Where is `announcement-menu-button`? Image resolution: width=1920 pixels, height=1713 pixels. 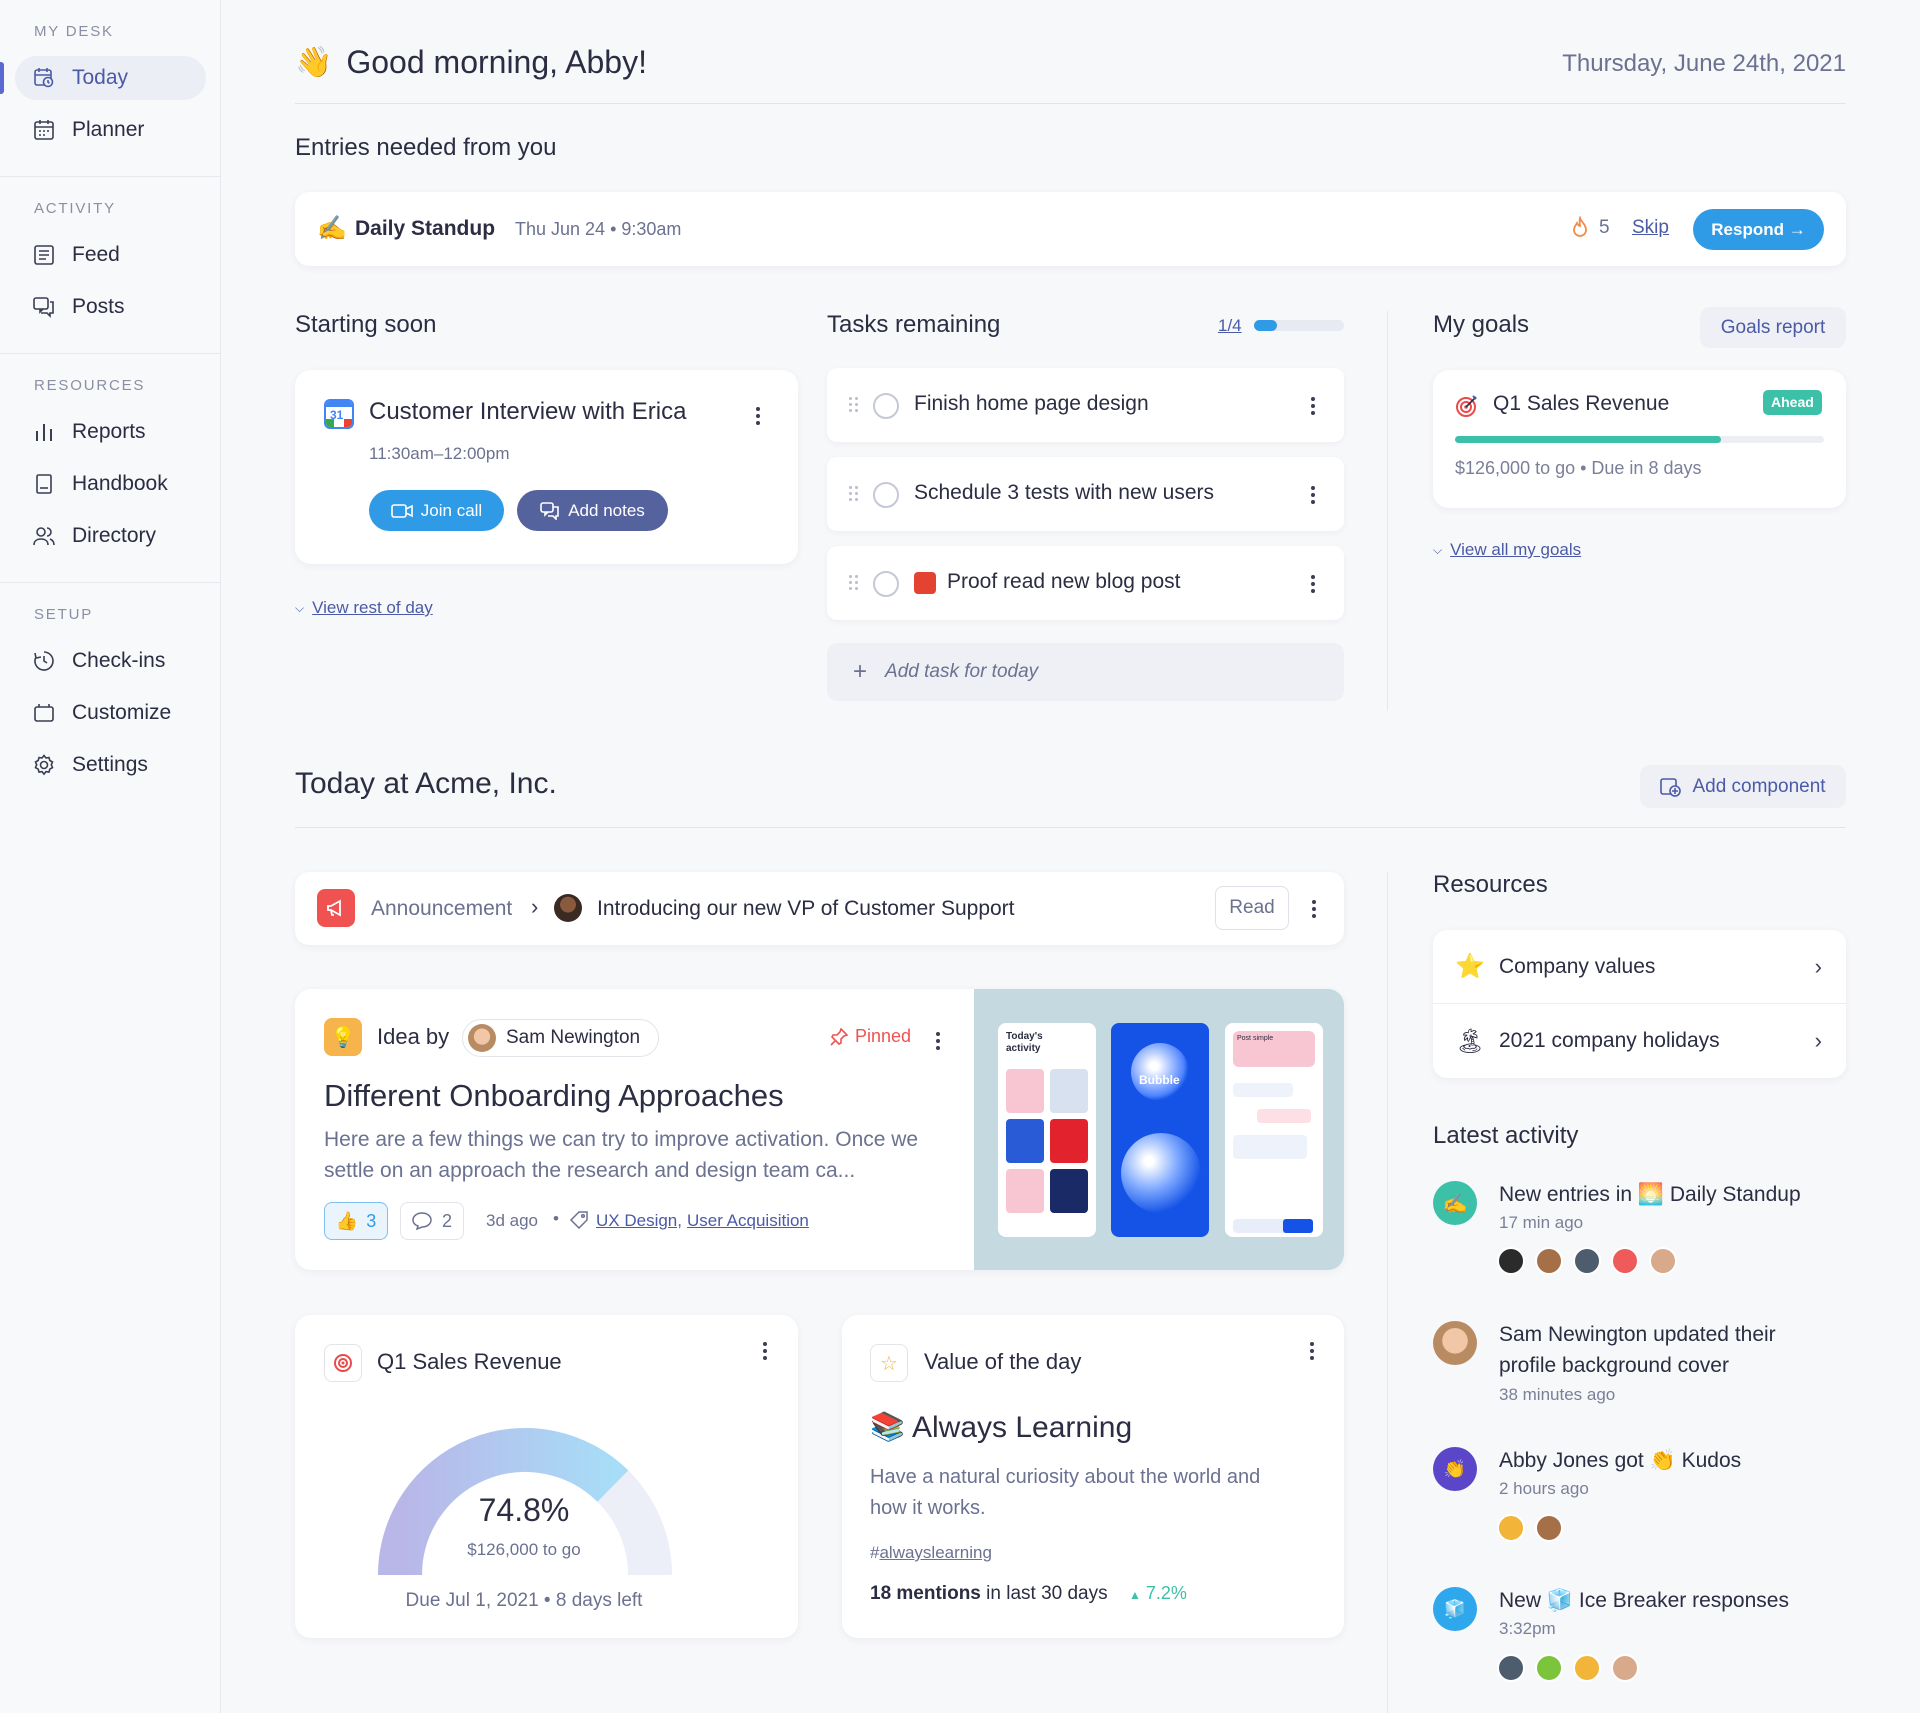 announcement-menu-button is located at coordinates (1314, 909).